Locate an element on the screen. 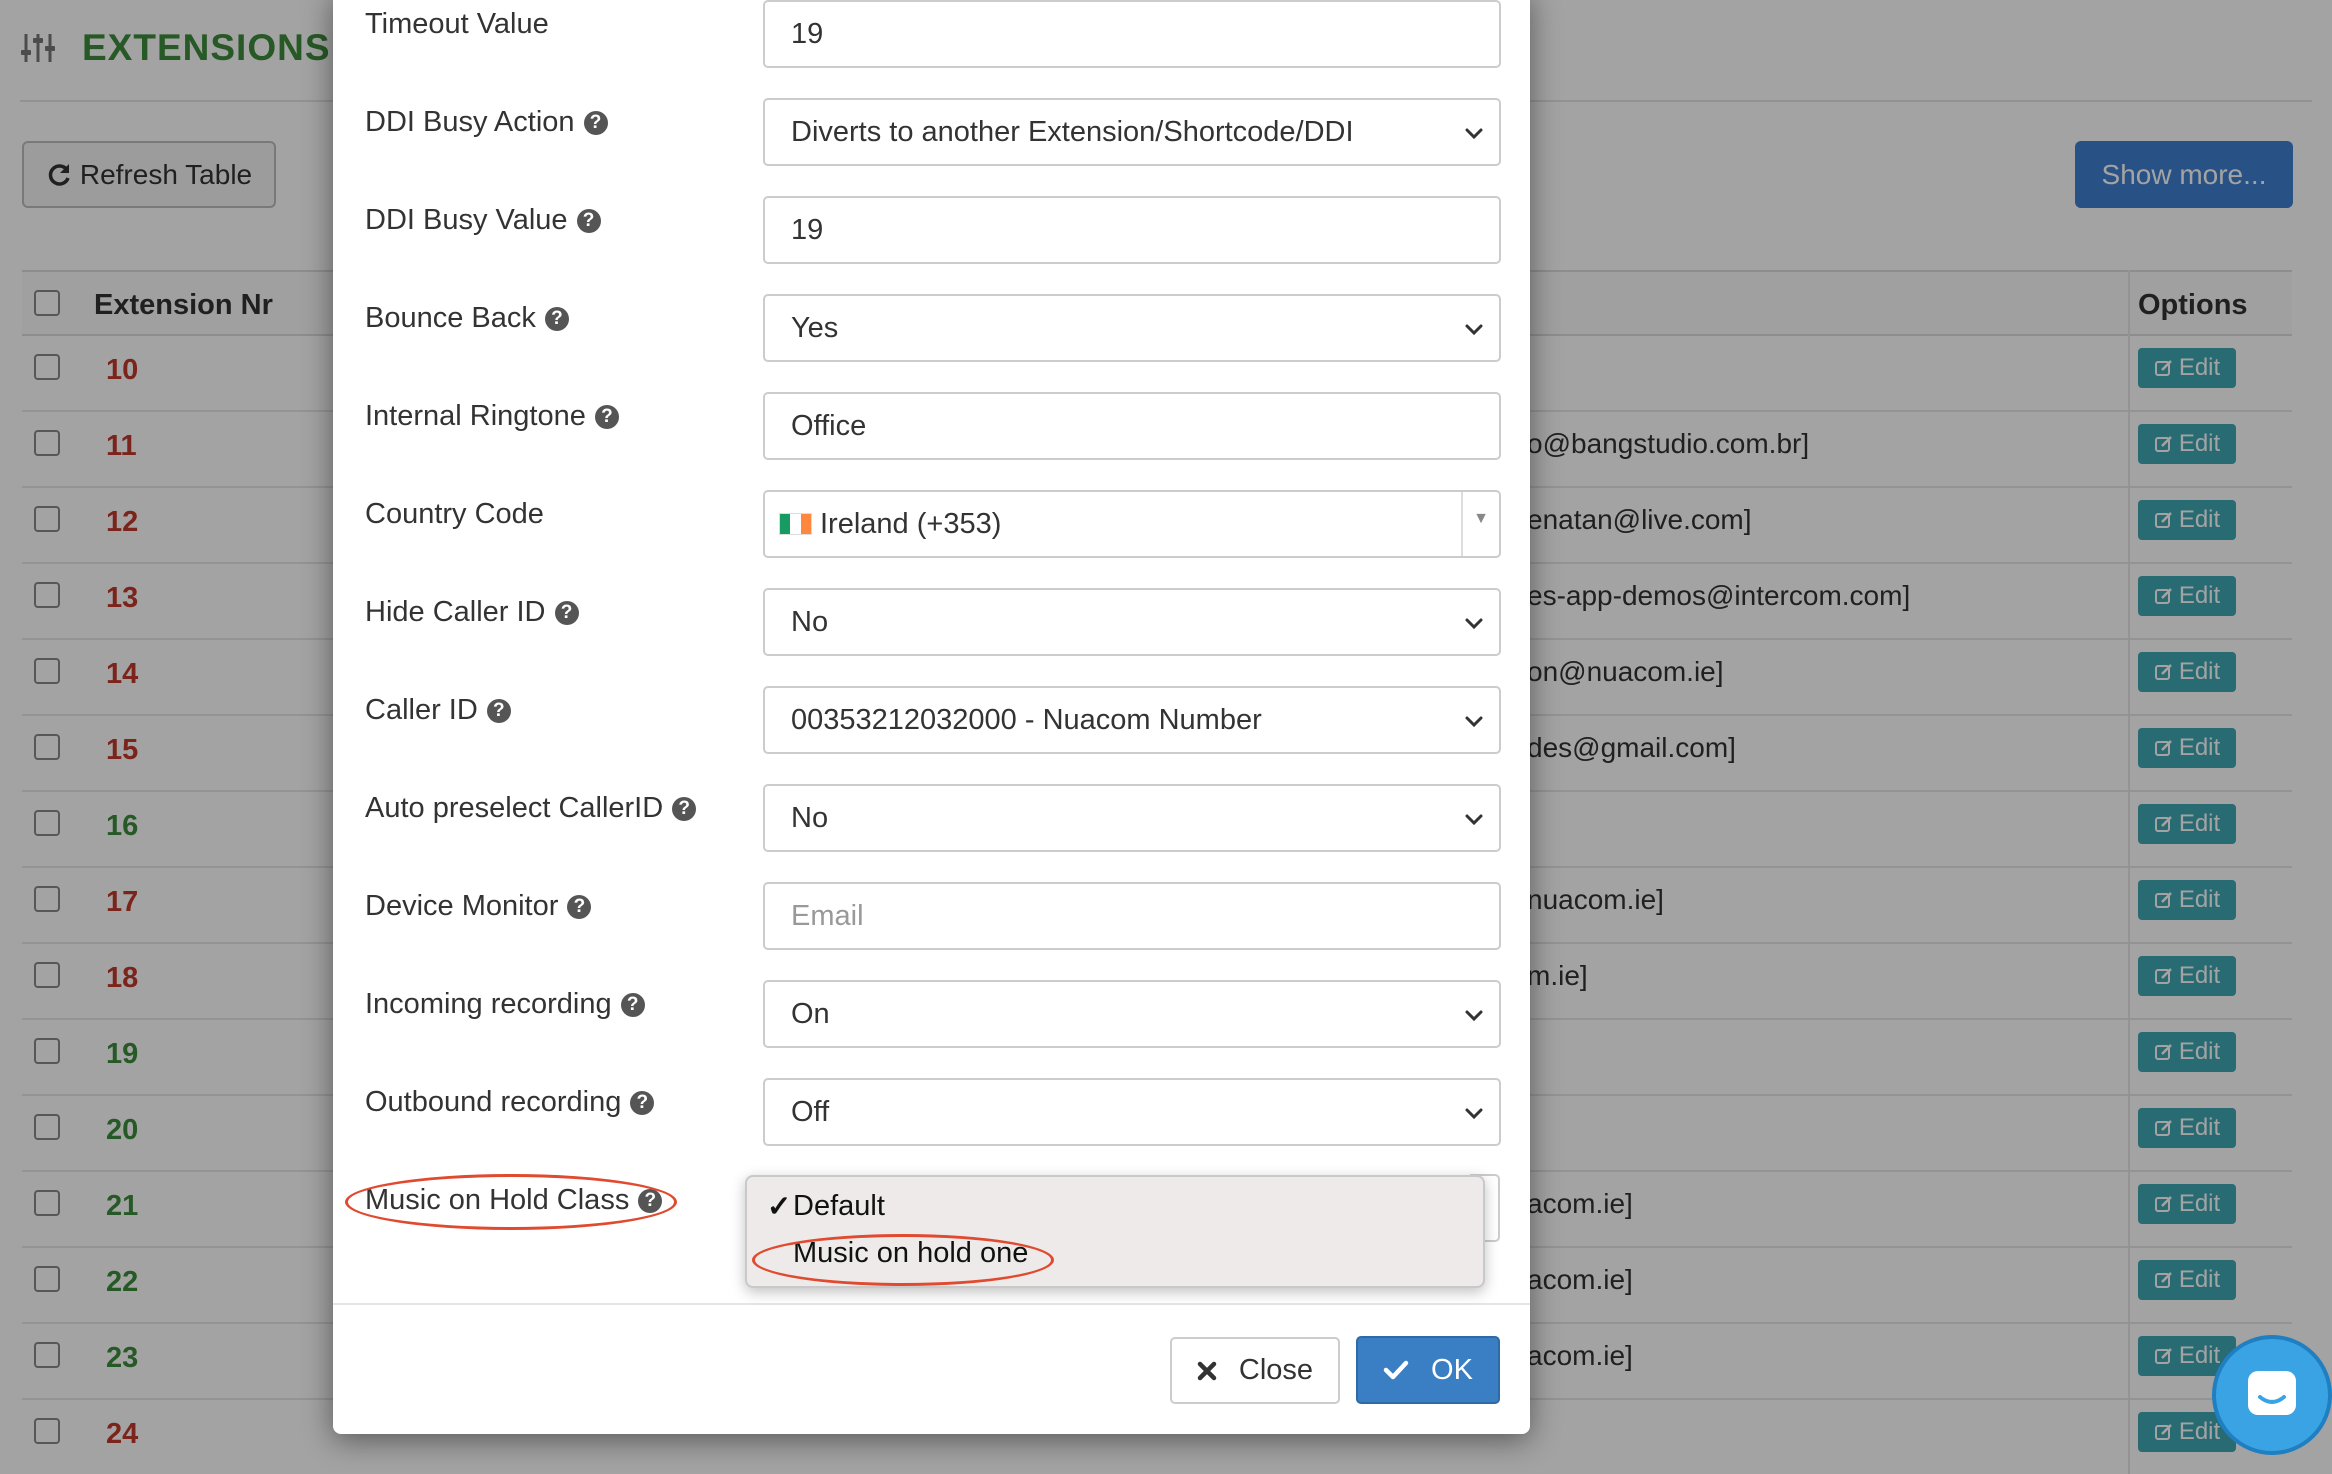  ok-label: OK is located at coordinates (1452, 1369).